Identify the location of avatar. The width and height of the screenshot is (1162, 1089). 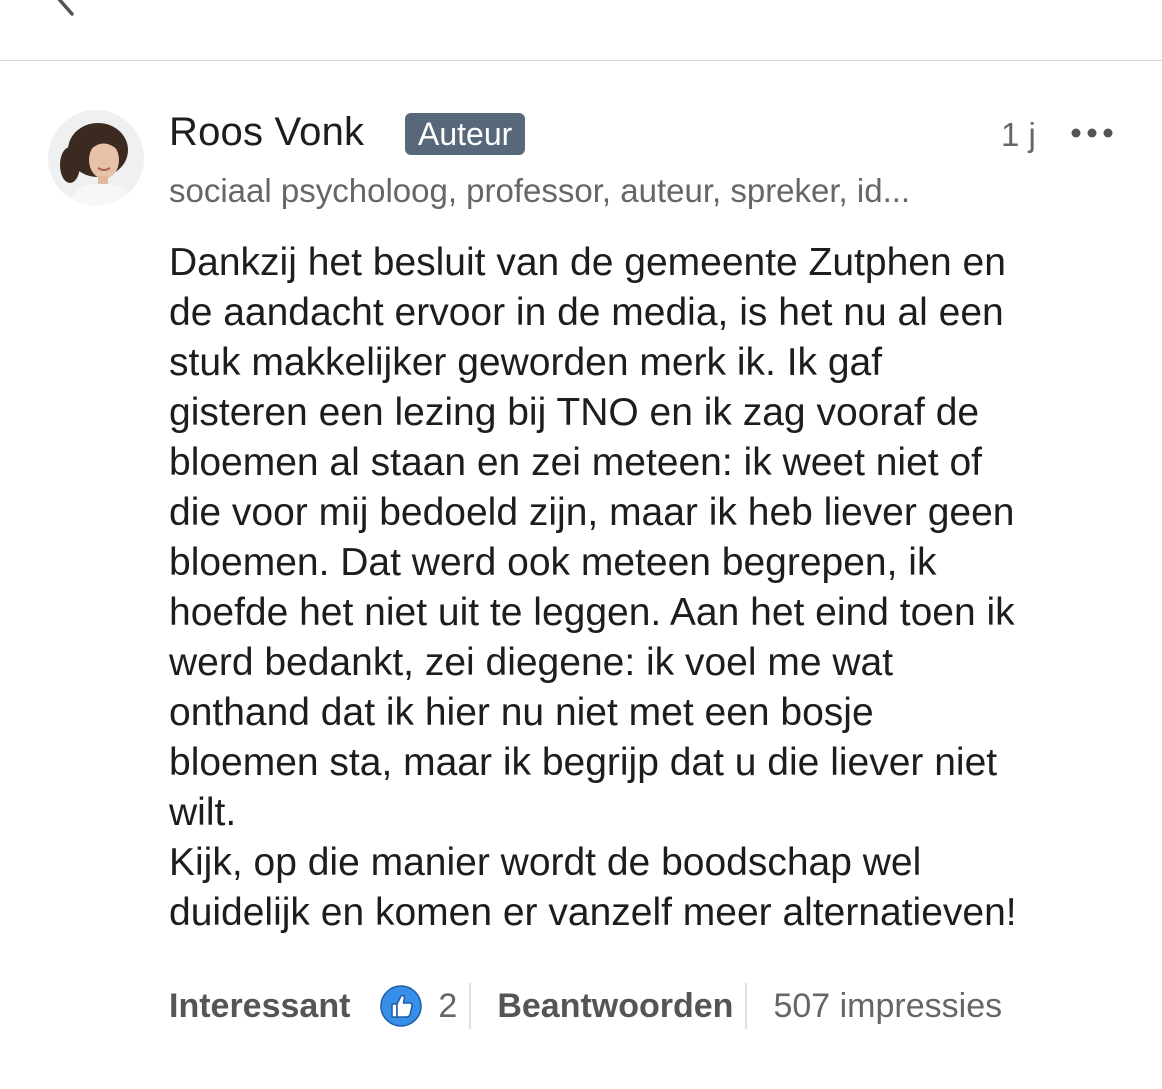
(96, 158).